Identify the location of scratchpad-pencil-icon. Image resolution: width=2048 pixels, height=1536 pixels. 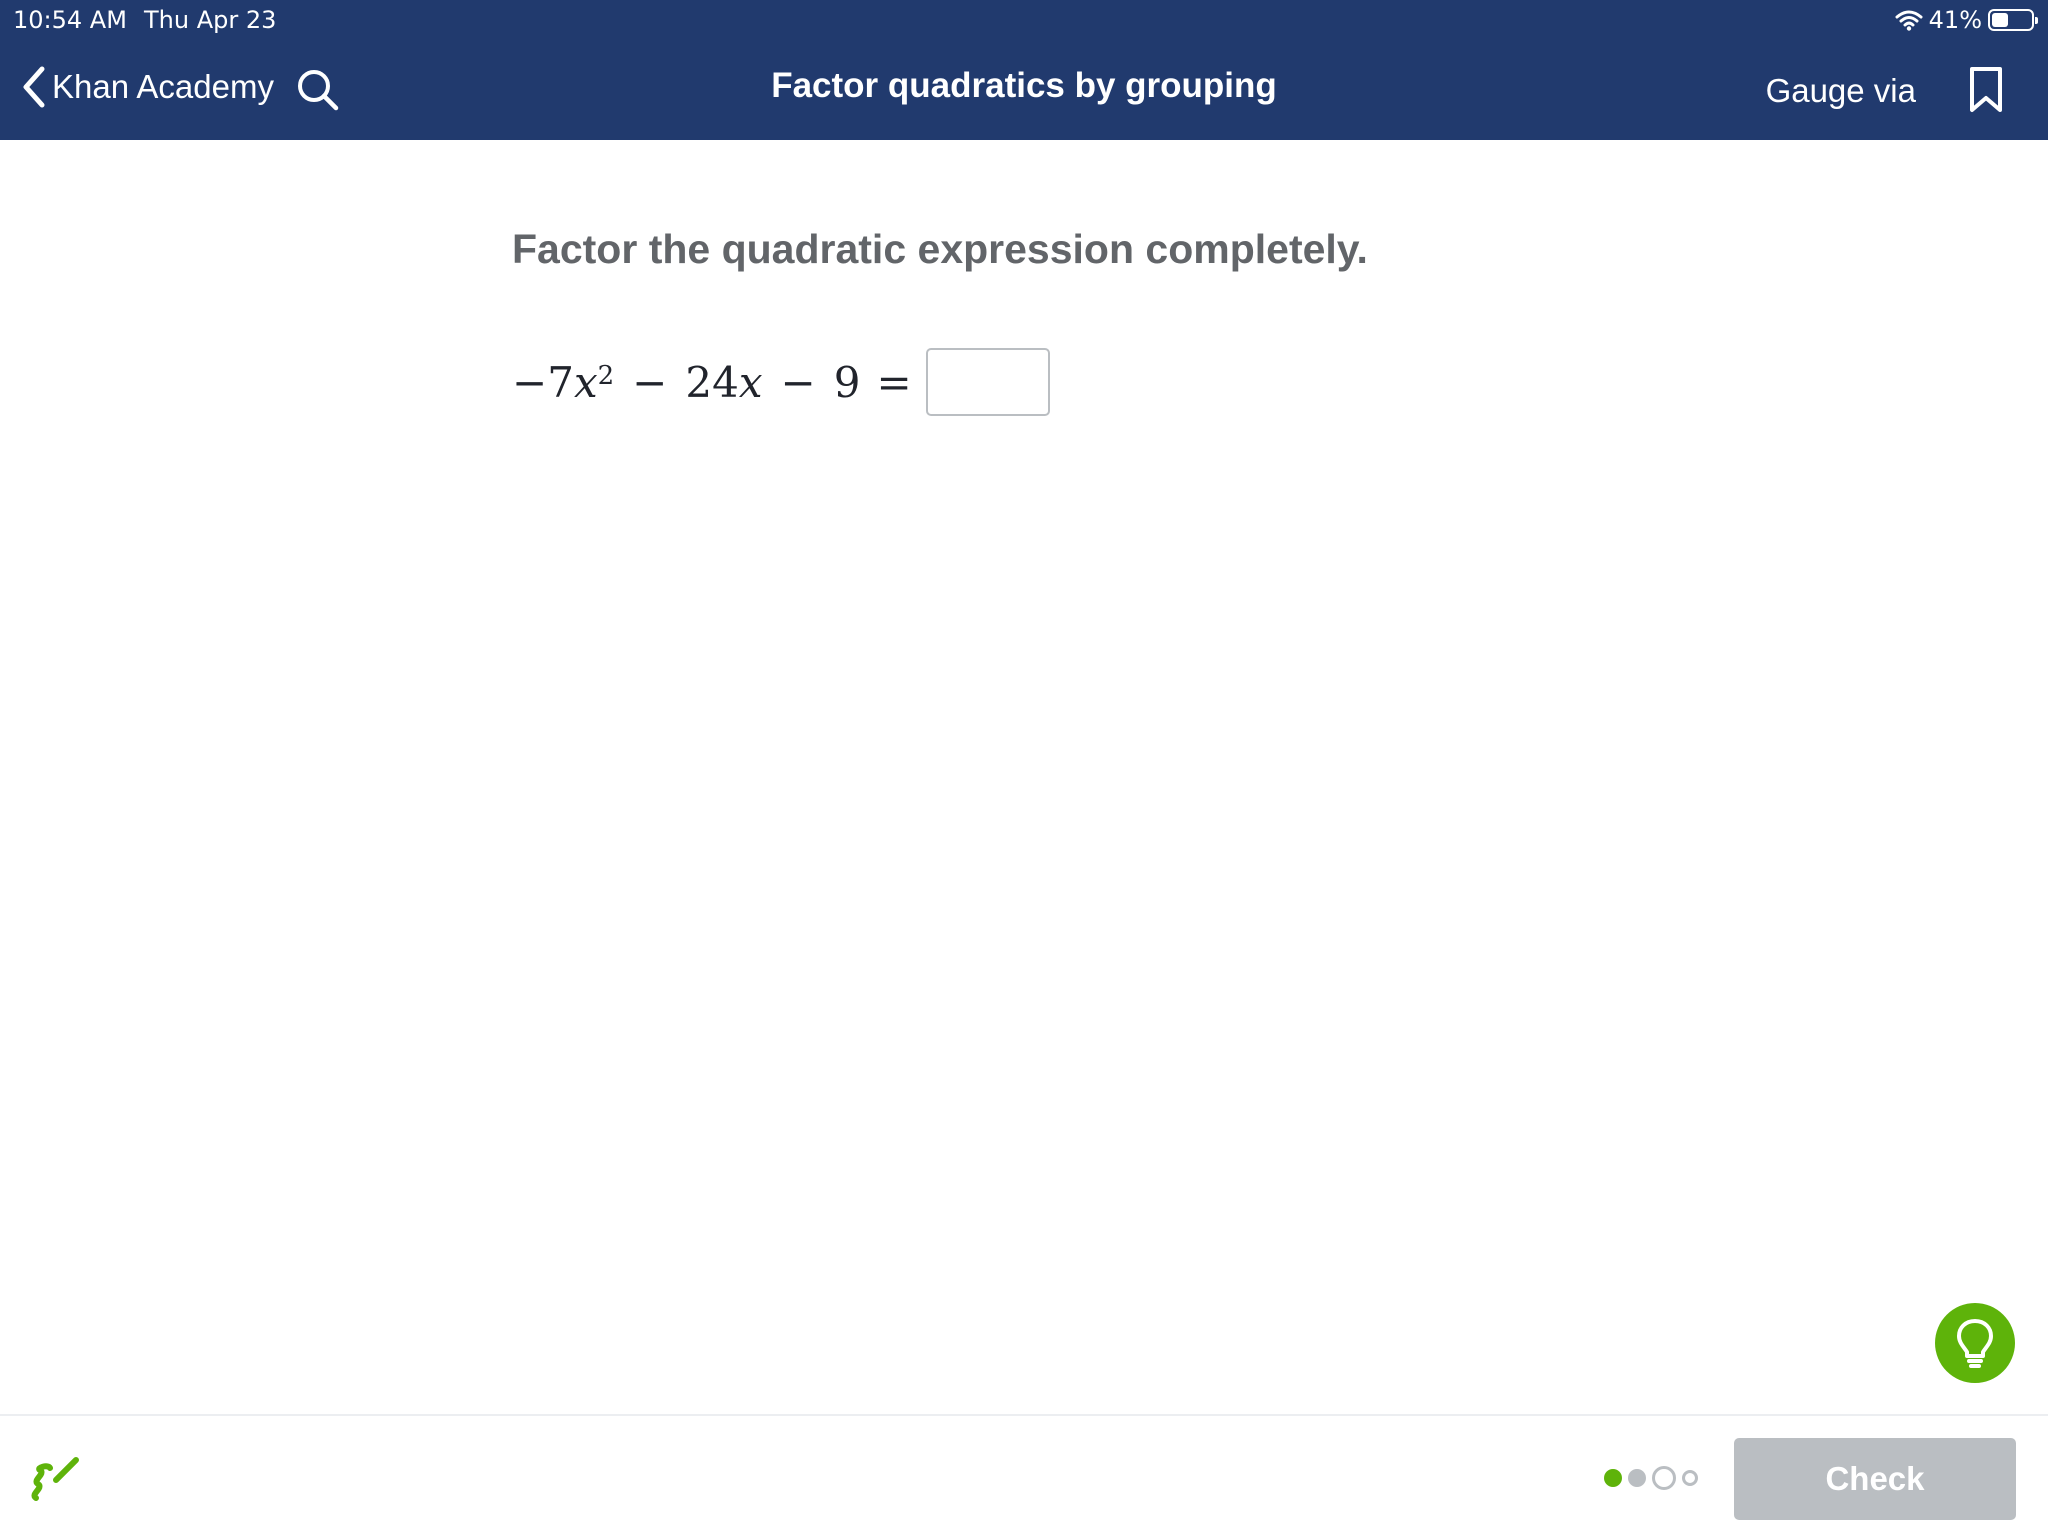
(55, 1479).